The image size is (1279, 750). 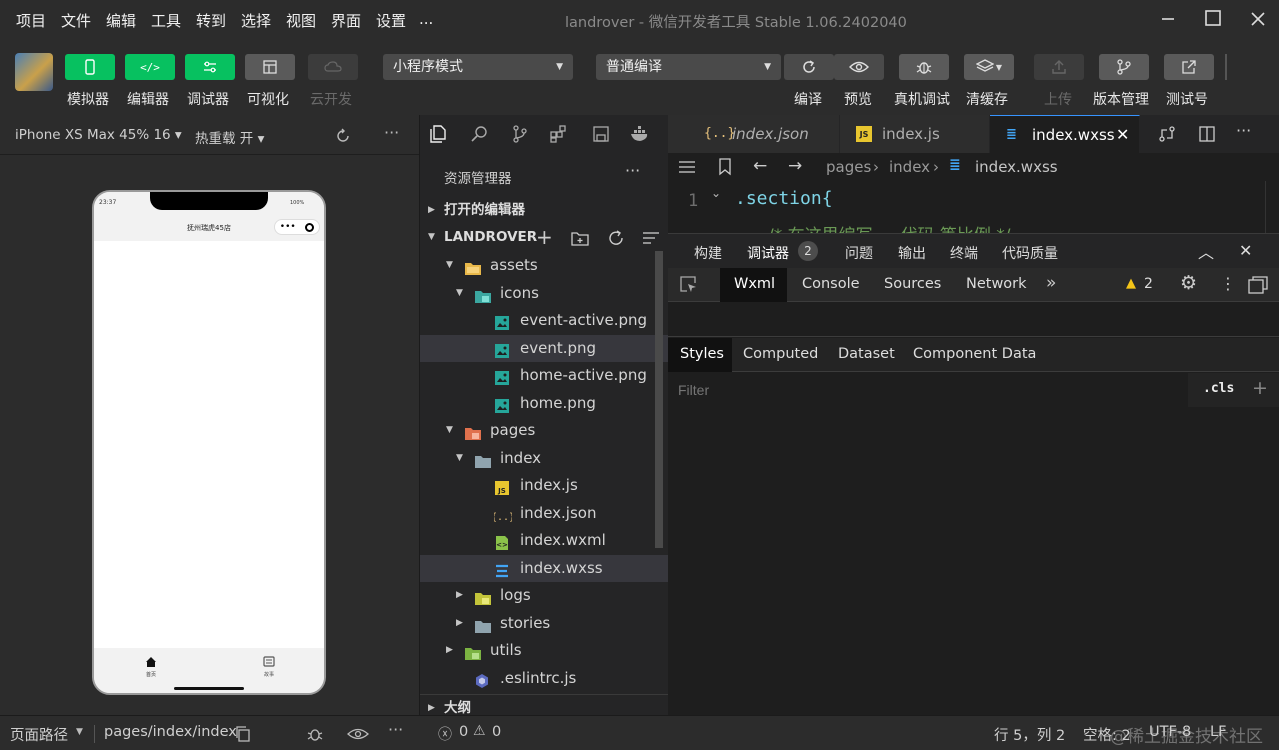 What do you see at coordinates (973, 207) in the screenshot?
I see `code-area: ⌄ 1 .section{ /* 在这里编写 … 代码 等比例 */` at bounding box center [973, 207].